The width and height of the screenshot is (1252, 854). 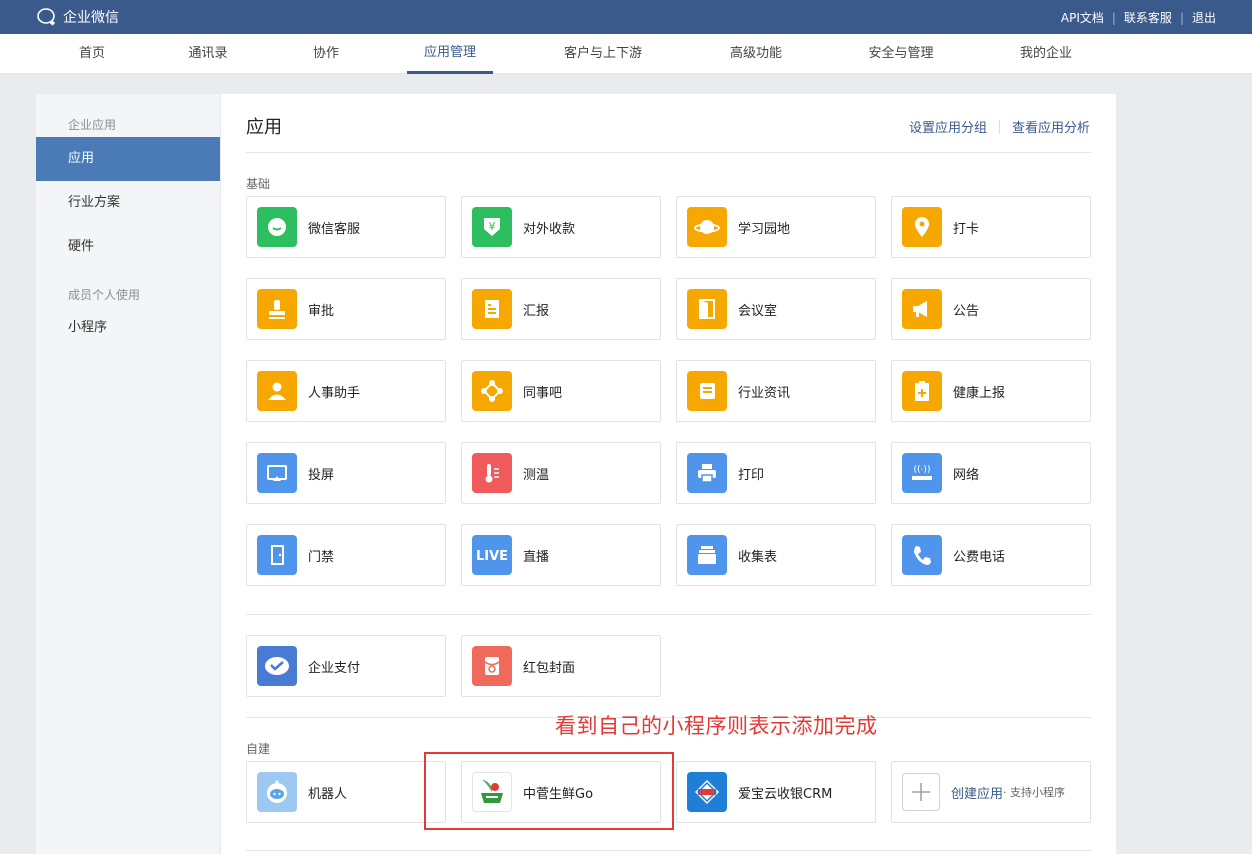 I want to click on app-card: ((·)) 网络, so click(x=991, y=473).